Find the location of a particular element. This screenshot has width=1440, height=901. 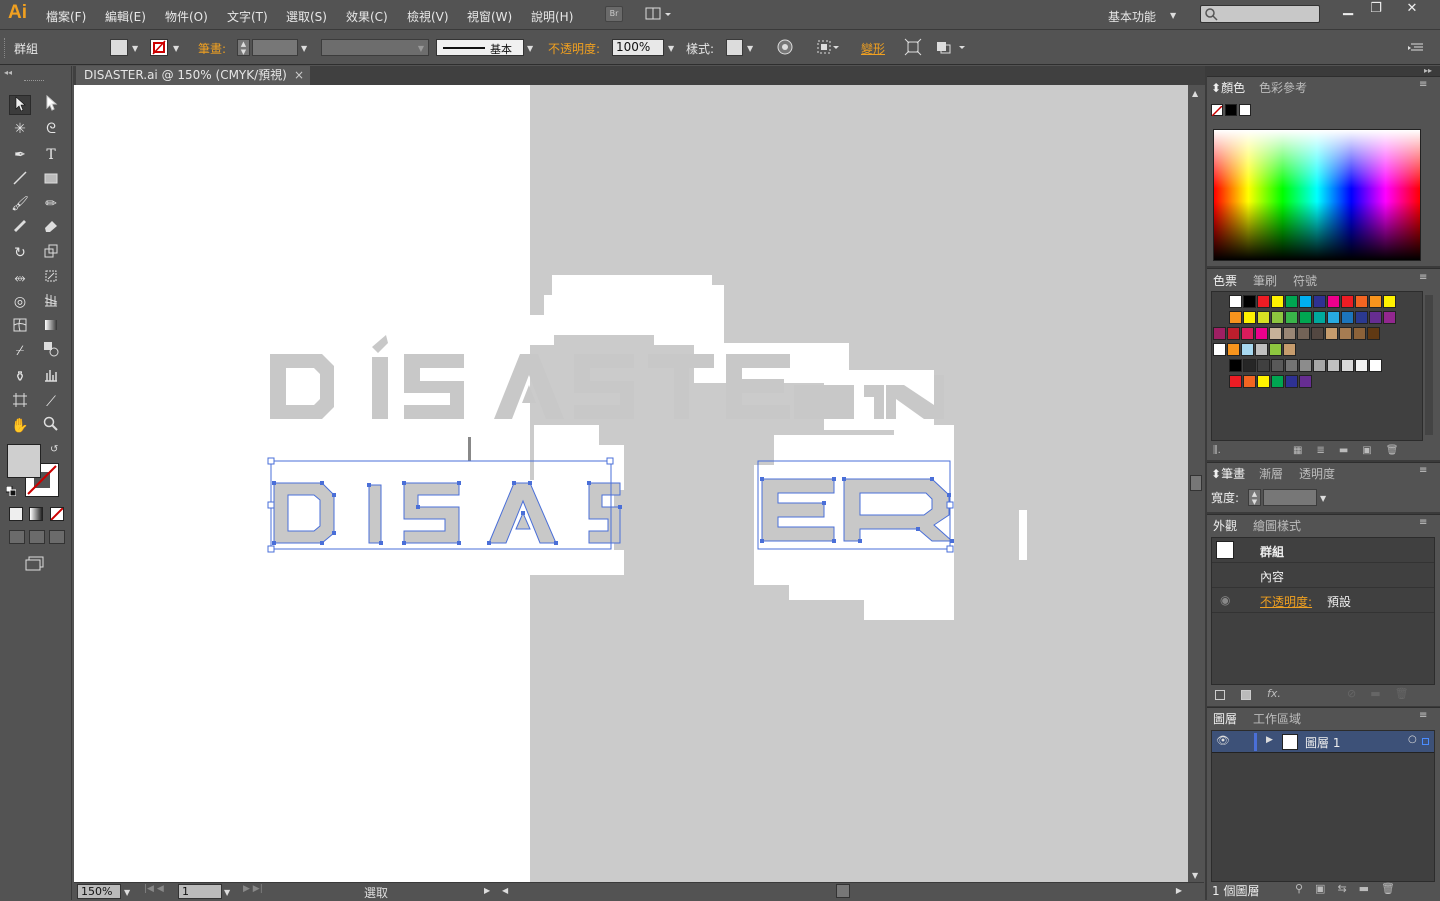

zoom-input: 150% is located at coordinates (99, 891).